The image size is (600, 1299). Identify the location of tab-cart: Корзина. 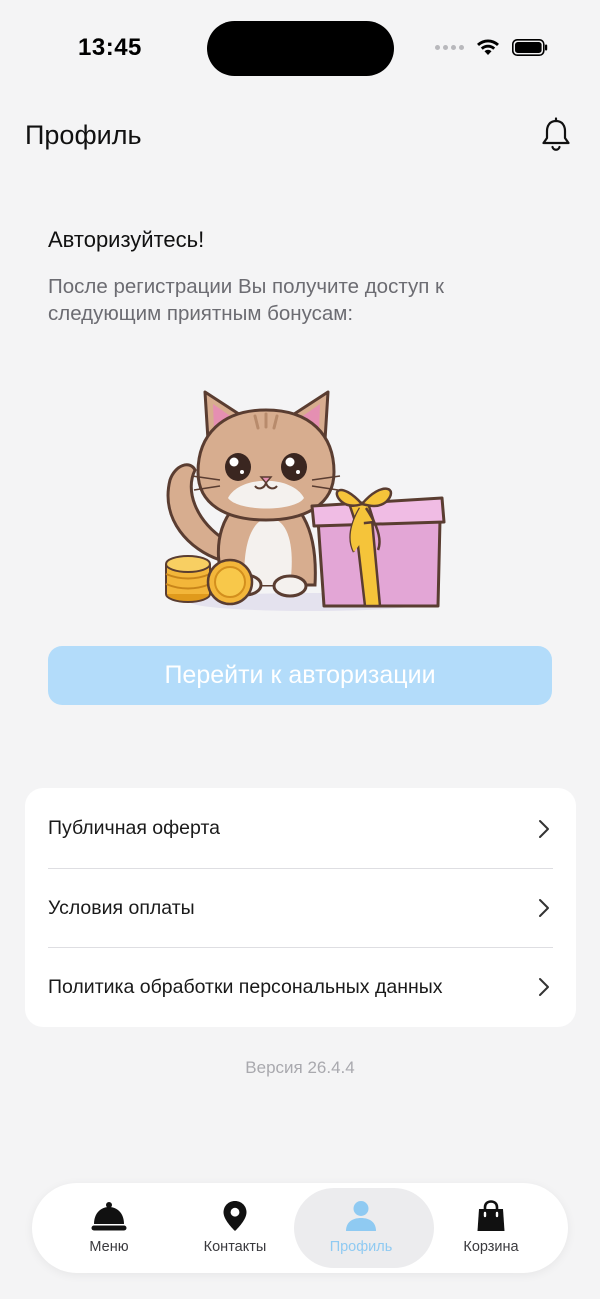
(491, 1228).